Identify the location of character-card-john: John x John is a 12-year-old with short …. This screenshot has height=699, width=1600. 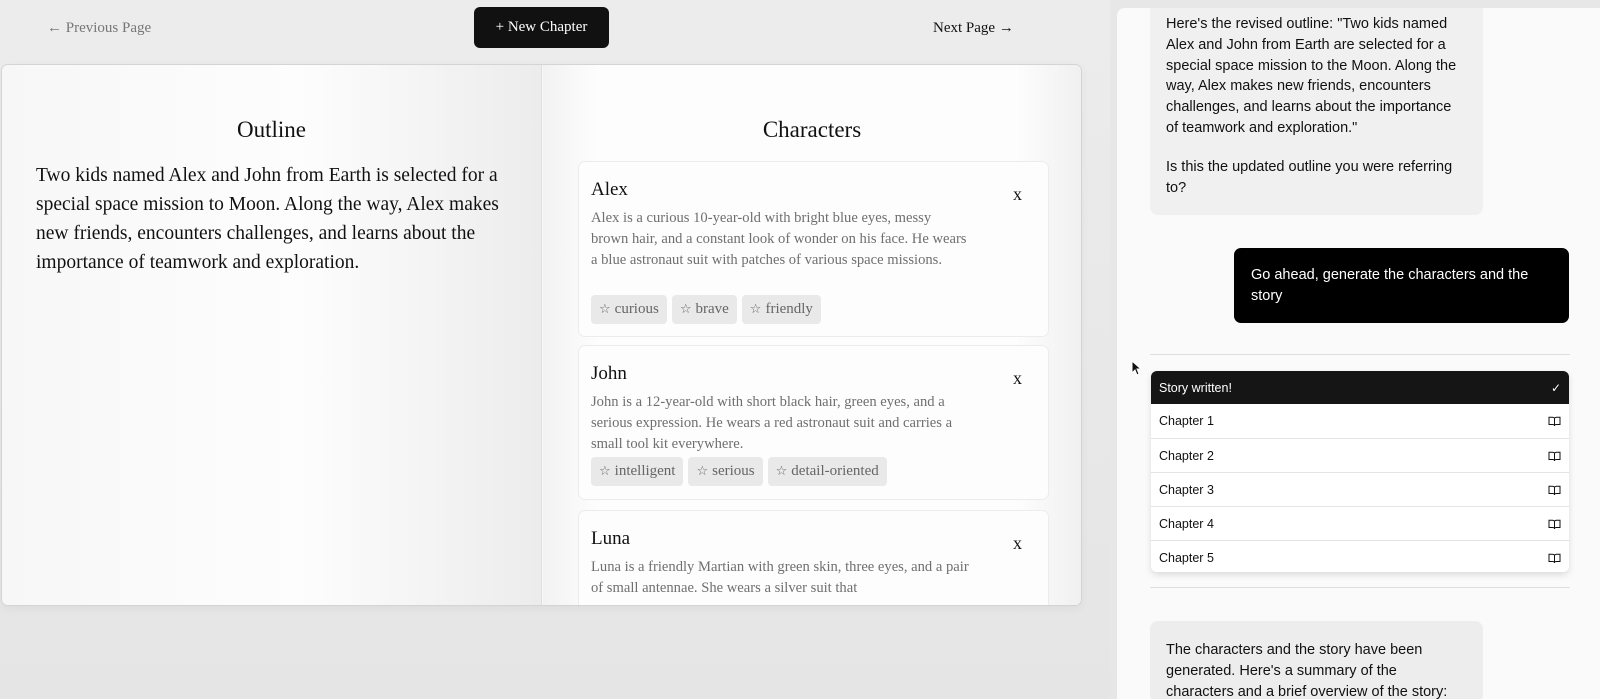
(813, 422).